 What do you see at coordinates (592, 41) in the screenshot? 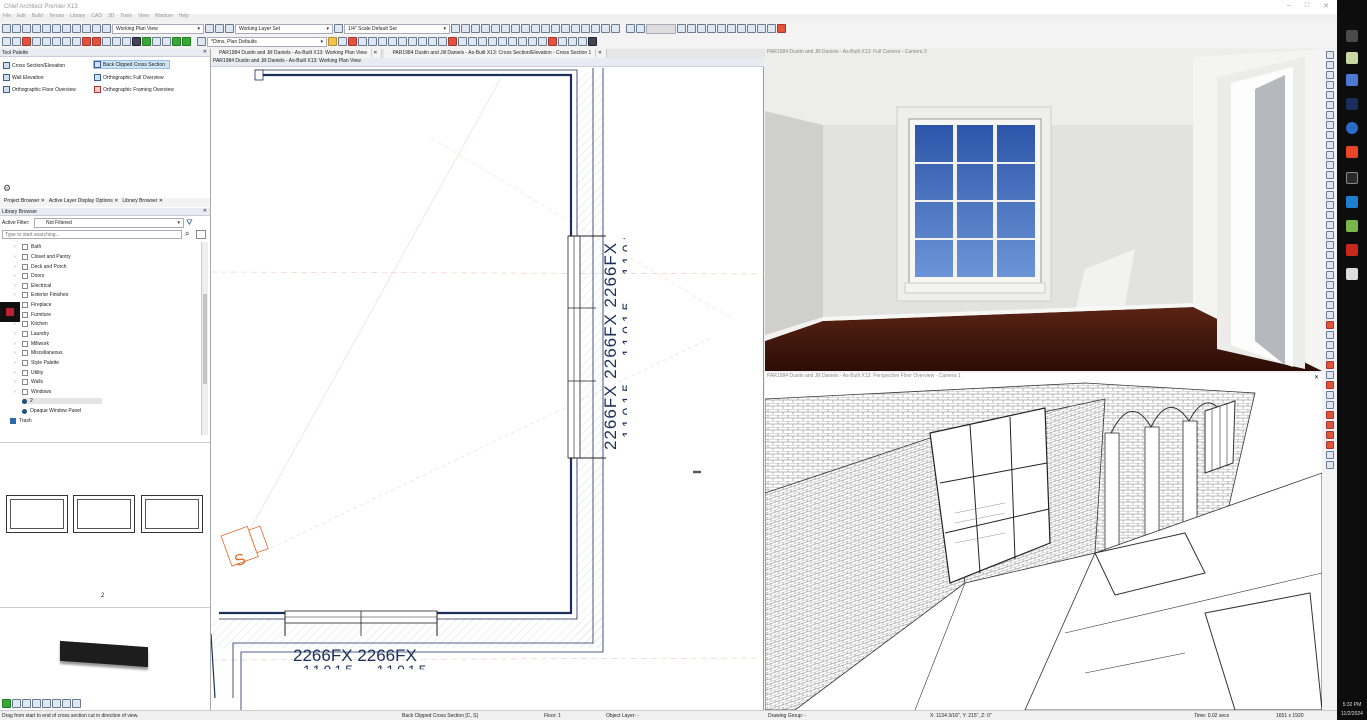
I see `more-tools-icon` at bounding box center [592, 41].